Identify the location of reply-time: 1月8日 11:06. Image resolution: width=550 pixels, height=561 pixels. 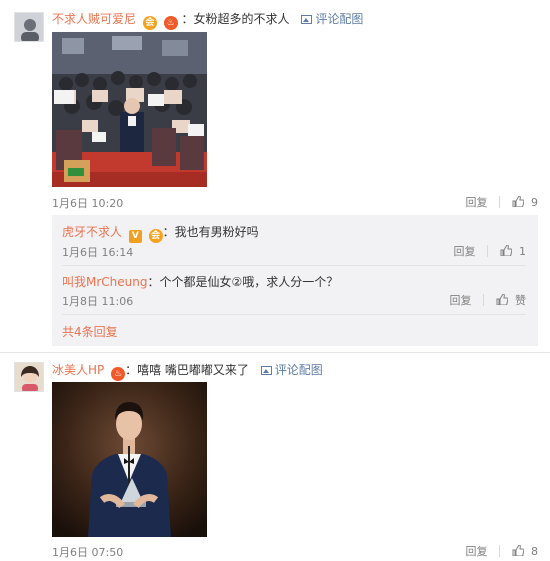
(98, 301).